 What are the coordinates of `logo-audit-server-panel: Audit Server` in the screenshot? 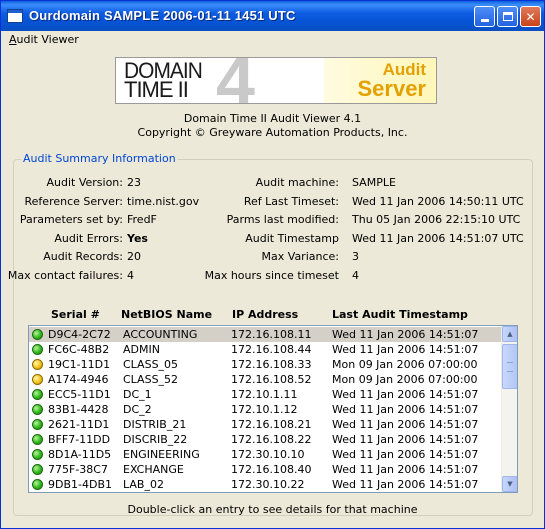 It's located at (380, 80).